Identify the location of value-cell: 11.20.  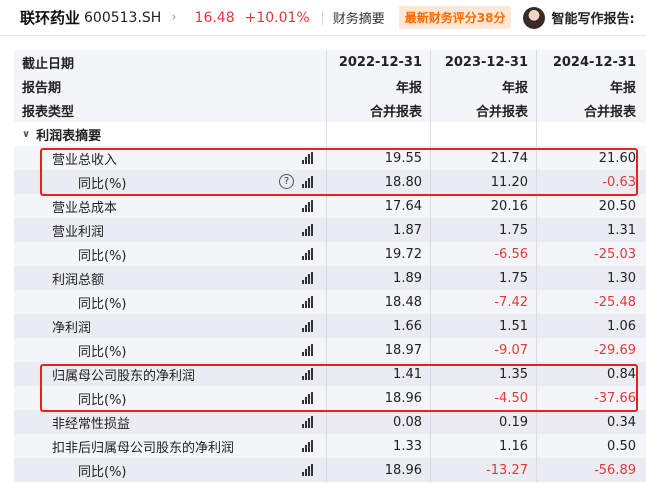
(483, 182).